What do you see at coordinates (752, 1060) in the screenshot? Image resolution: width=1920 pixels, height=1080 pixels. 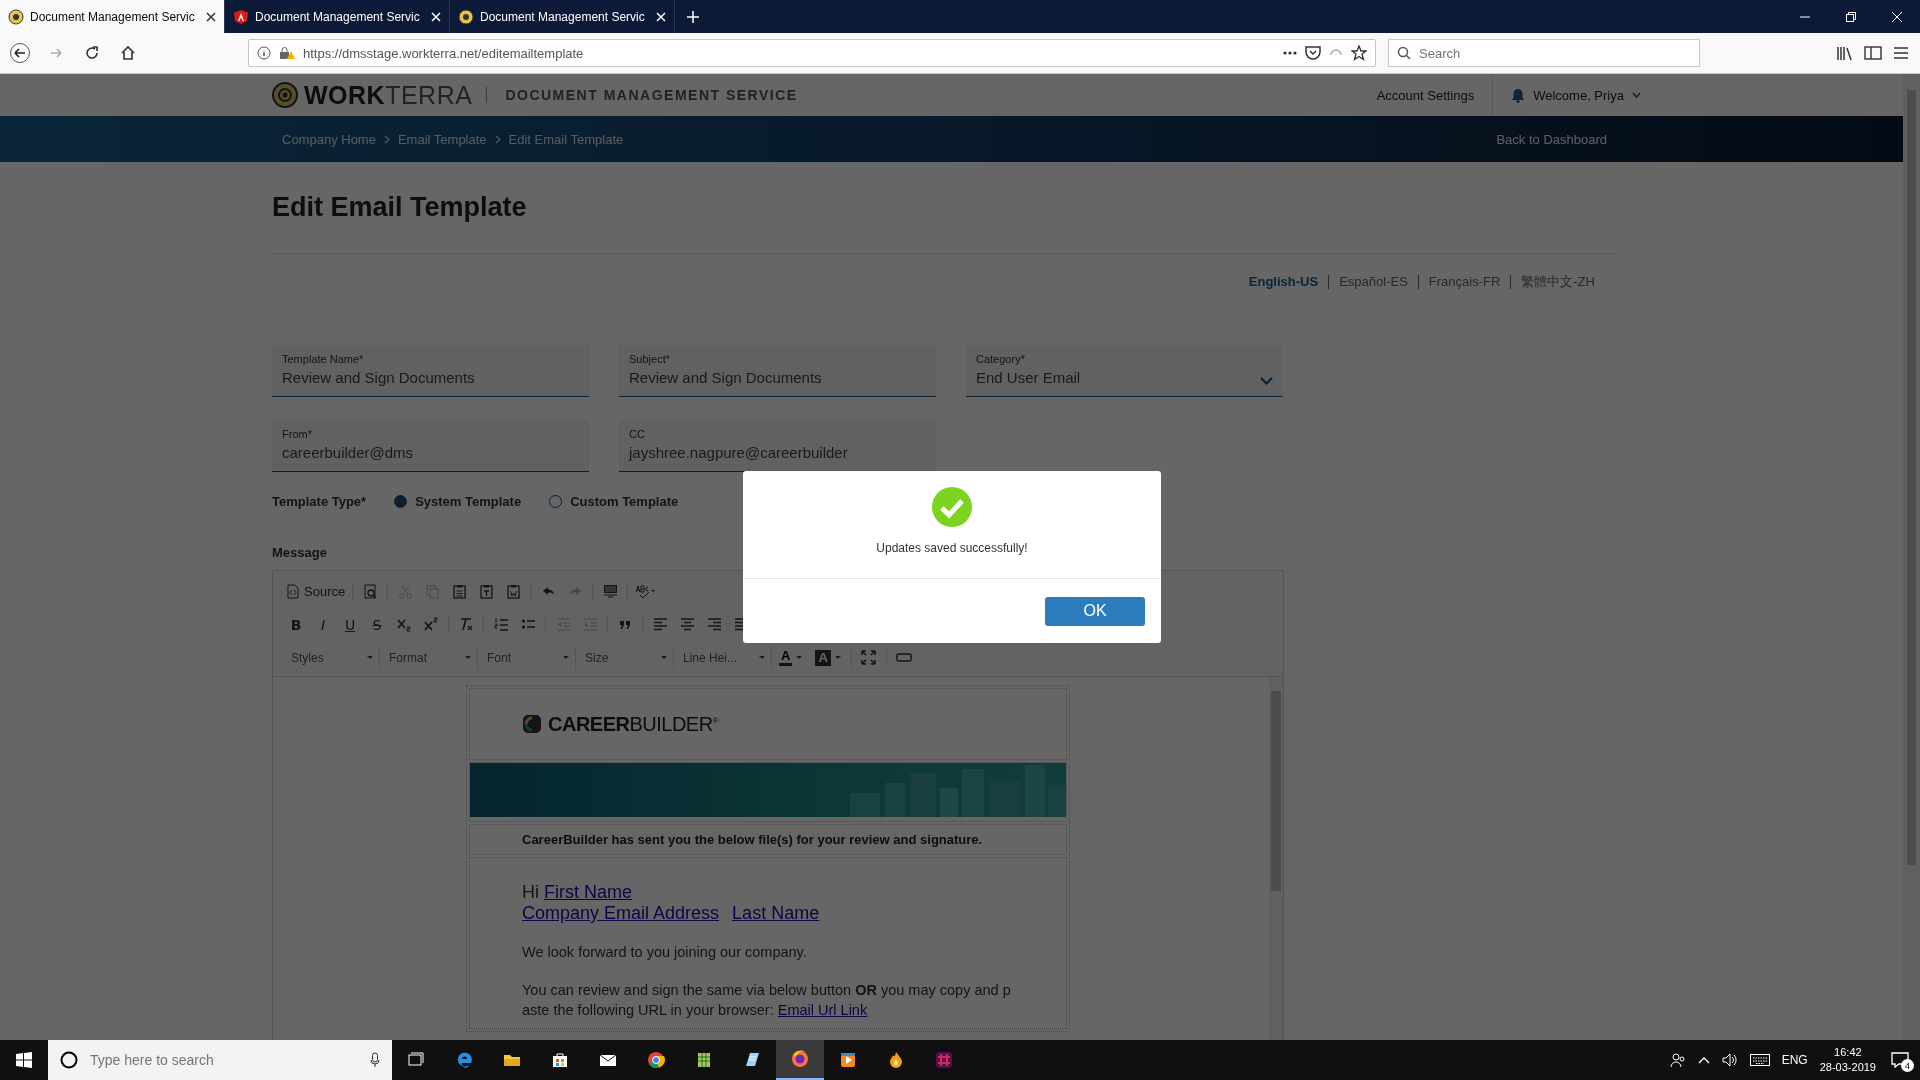 I see `notepad-icon` at bounding box center [752, 1060].